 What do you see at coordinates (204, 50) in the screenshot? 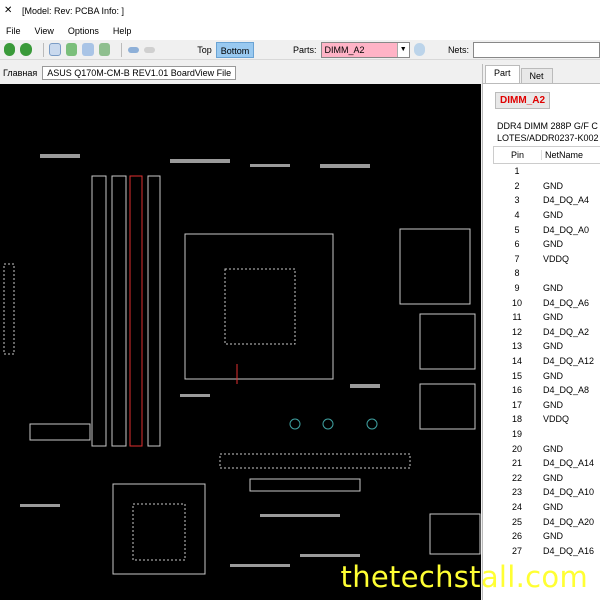
I see `side-top-button: Top` at bounding box center [204, 50].